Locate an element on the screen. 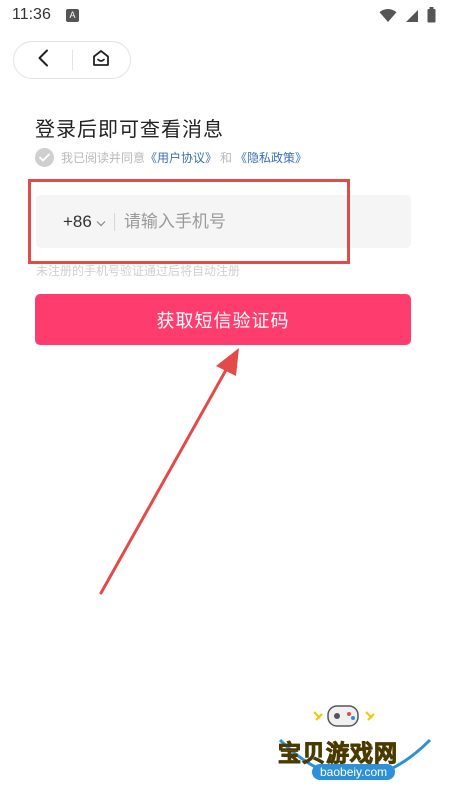 The height and width of the screenshot is (800, 450). annotation-arrow is located at coordinates (169, 471).